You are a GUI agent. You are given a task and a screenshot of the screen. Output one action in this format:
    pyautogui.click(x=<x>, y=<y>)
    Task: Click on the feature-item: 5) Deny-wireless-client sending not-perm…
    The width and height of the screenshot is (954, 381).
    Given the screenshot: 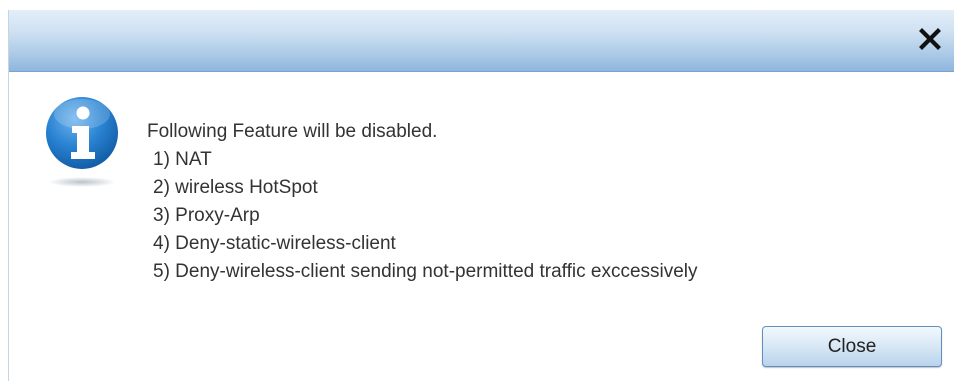 What is the action you would take?
    pyautogui.click(x=425, y=271)
    